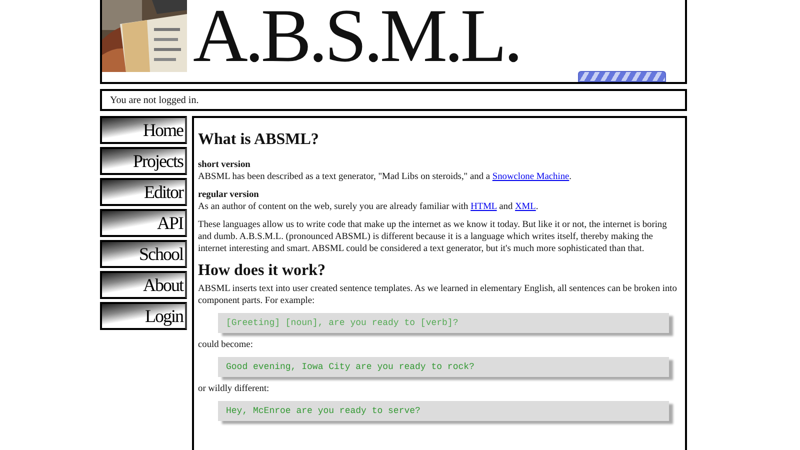 The width and height of the screenshot is (800, 450). What do you see at coordinates (229, 195) in the screenshot?
I see `subheading: regular version` at bounding box center [229, 195].